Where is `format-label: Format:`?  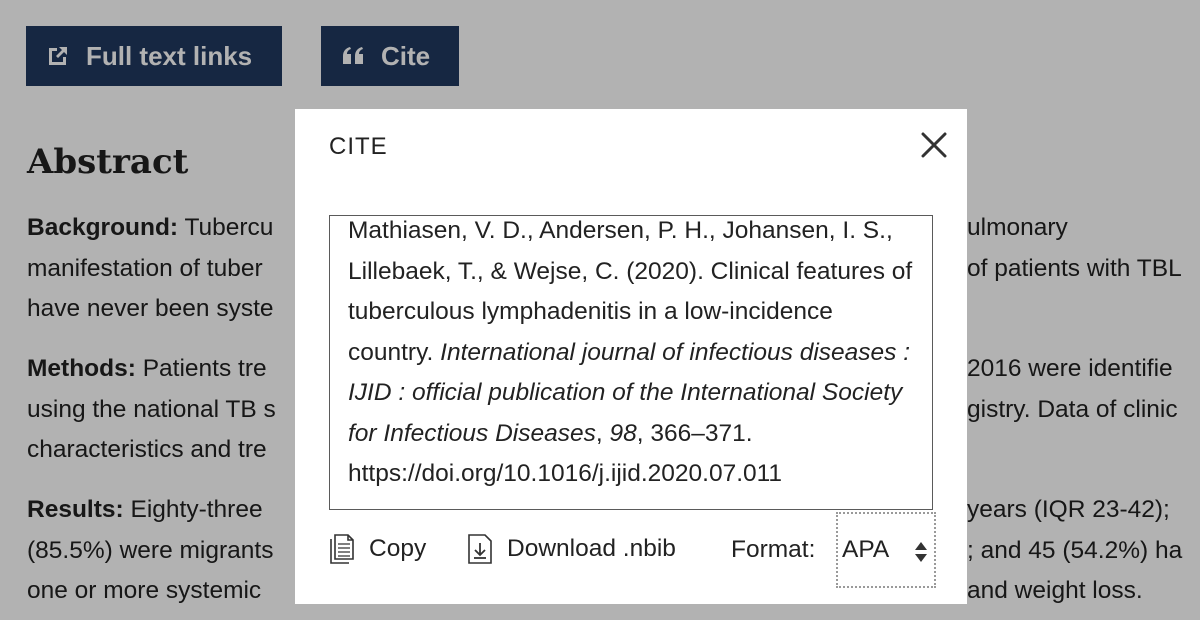 format-label: Format: is located at coordinates (773, 549).